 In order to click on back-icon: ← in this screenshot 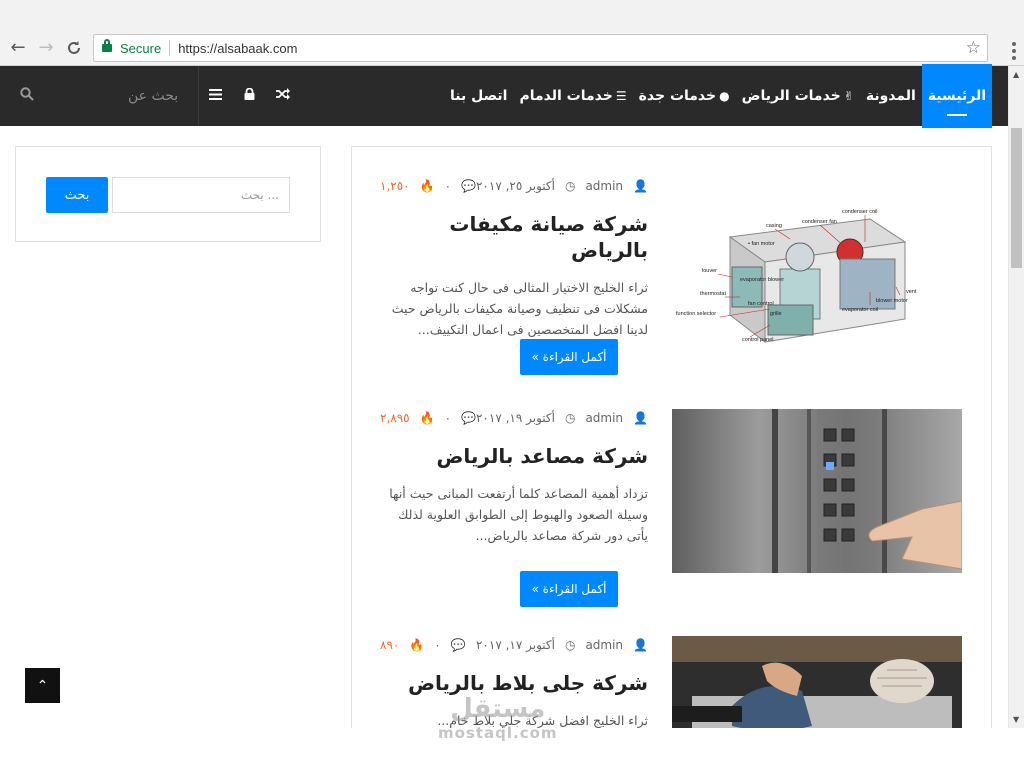, I will do `click(18, 48)`.